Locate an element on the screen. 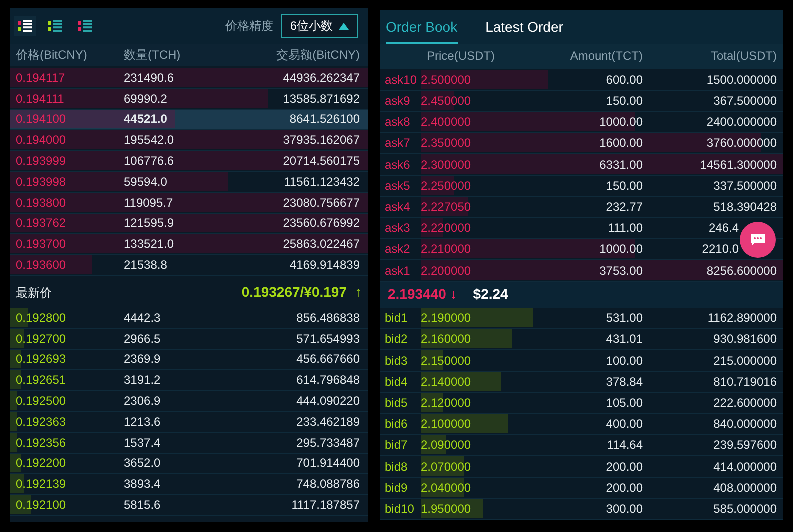 This screenshot has width=793, height=532. price-text: 0.193800 is located at coordinates (42, 203).